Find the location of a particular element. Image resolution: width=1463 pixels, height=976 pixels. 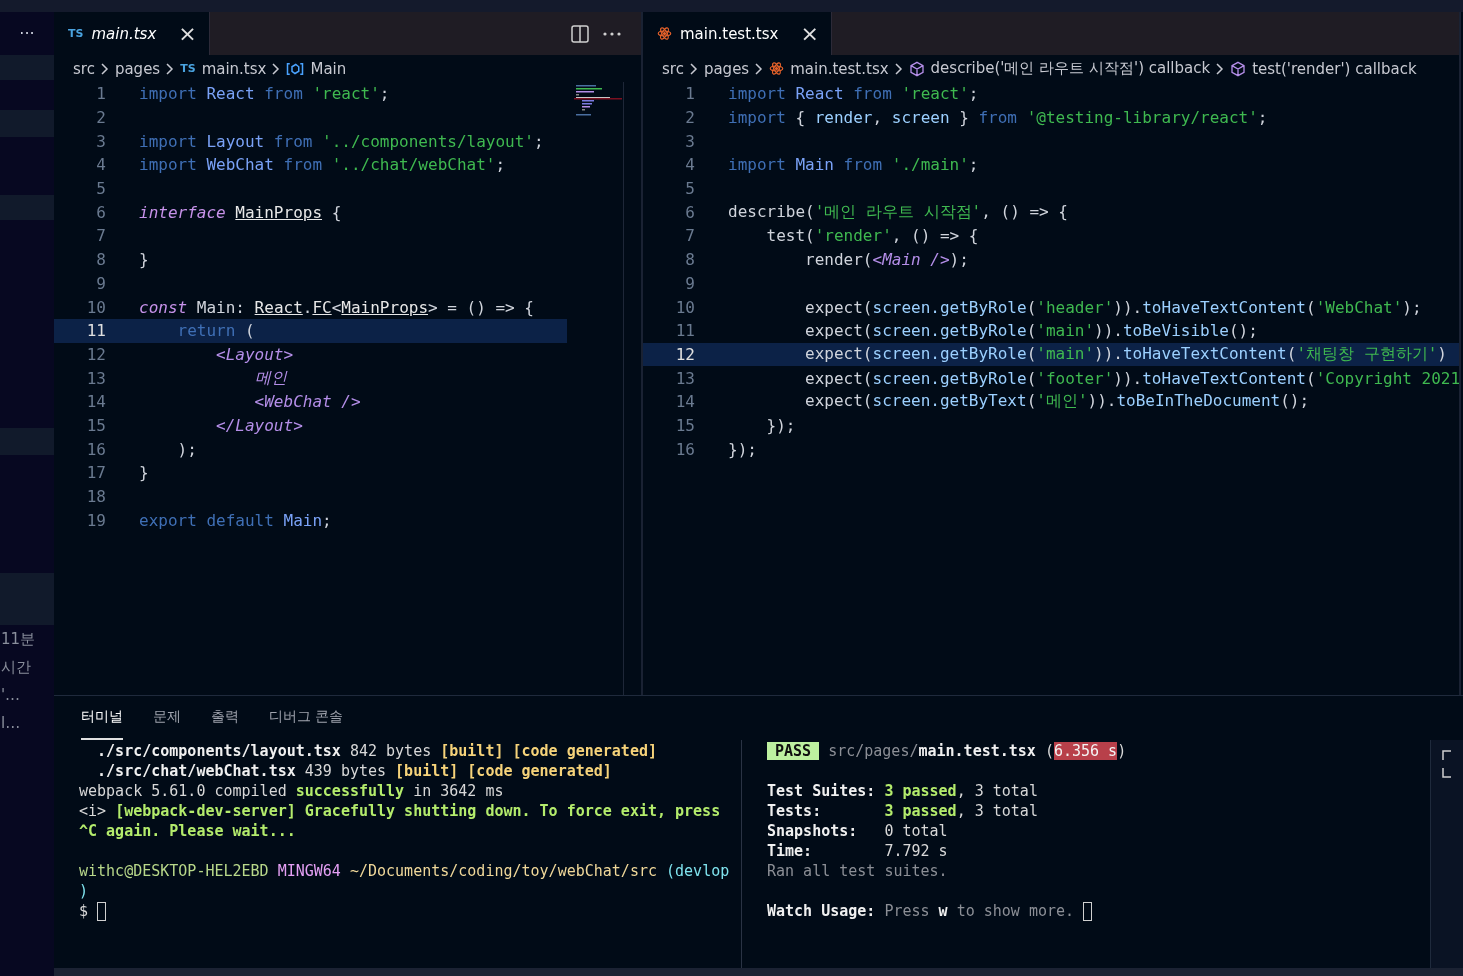

sidebar-text: 시간 is located at coordinates (16, 667).